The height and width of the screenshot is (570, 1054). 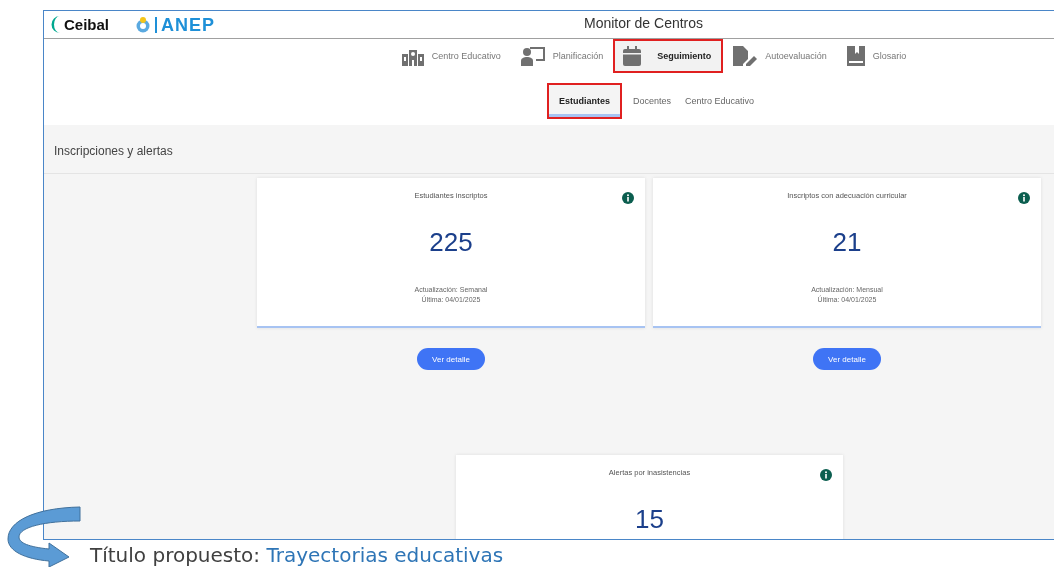 I want to click on book-icon, so click(x=855, y=56).